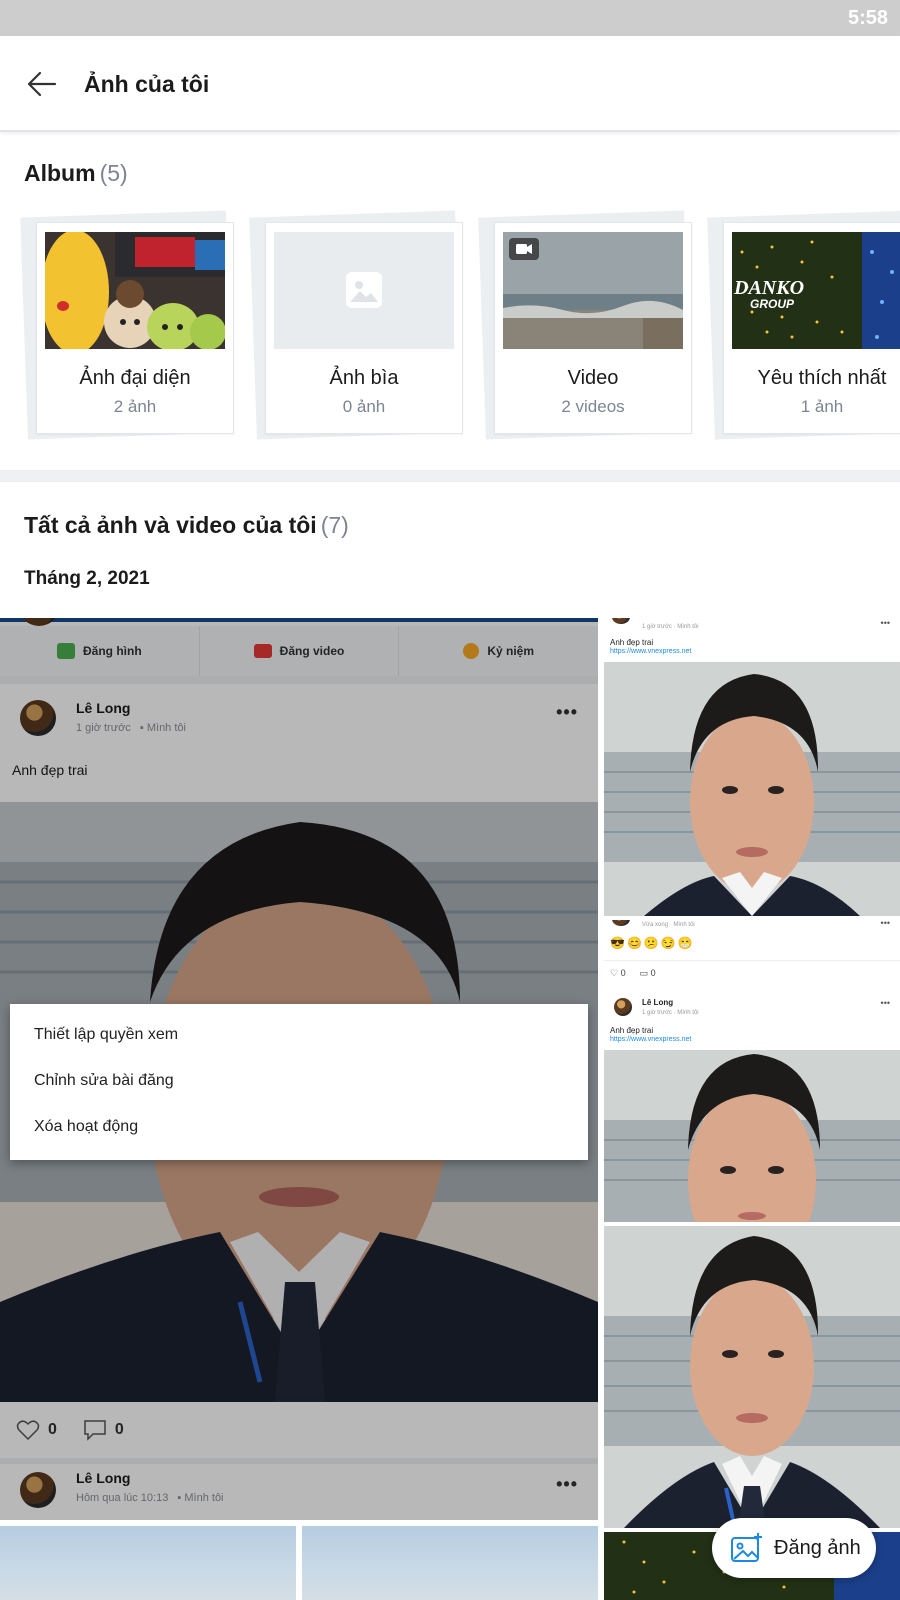  What do you see at coordinates (106, 1034) in the screenshot?
I see `menu-item-privacy: Thiết lập quyền xem` at bounding box center [106, 1034].